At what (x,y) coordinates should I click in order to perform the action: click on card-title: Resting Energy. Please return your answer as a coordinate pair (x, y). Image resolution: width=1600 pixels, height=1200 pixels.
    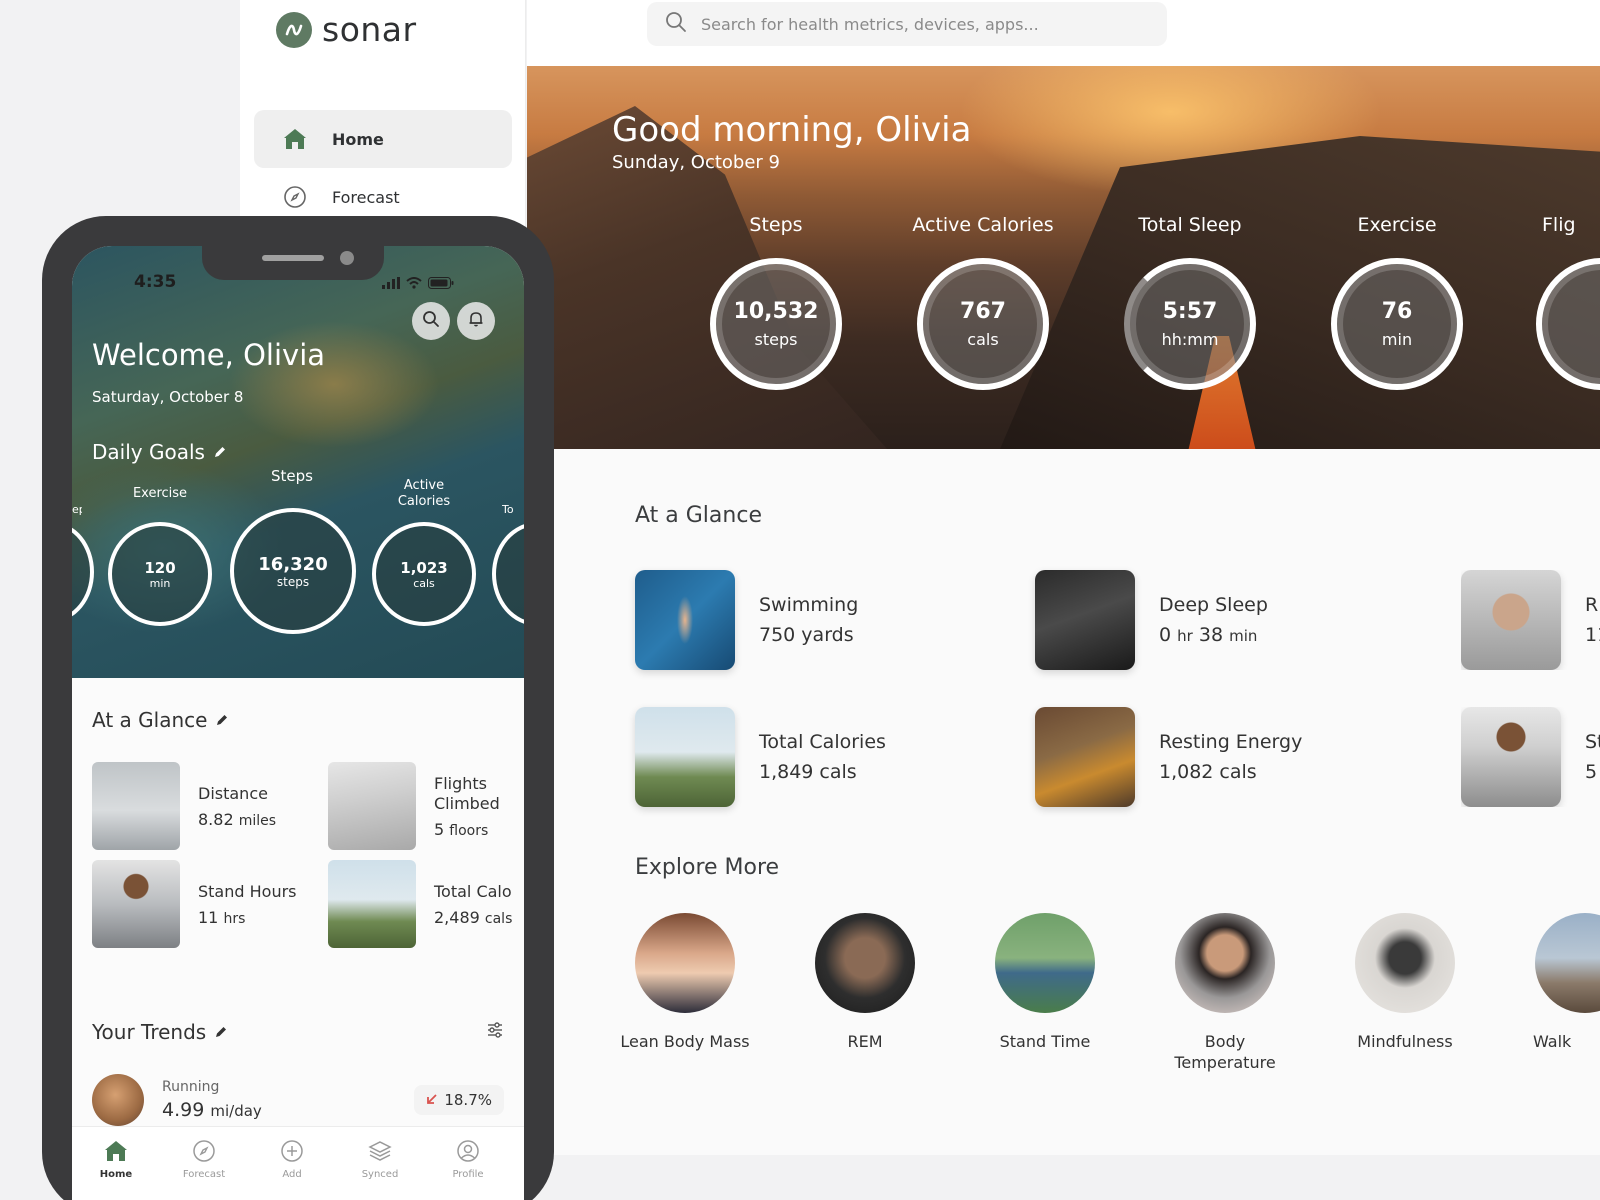
    Looking at the image, I should click on (1231, 742).